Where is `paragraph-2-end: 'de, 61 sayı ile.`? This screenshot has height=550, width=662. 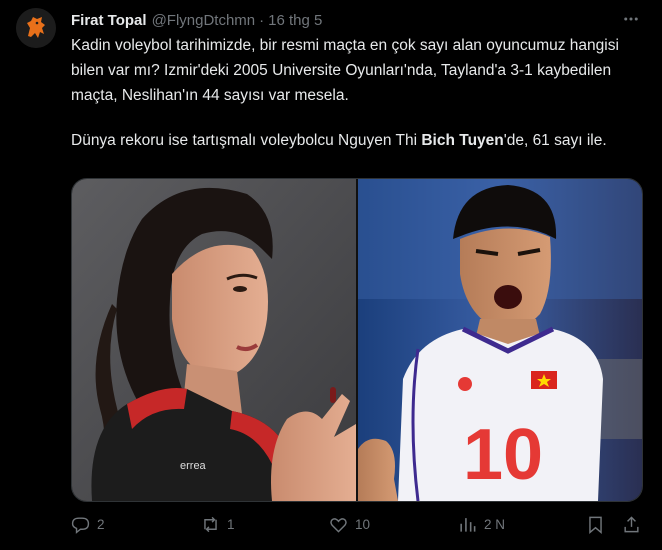 paragraph-2-end: 'de, 61 sayı ile. is located at coordinates (555, 140).